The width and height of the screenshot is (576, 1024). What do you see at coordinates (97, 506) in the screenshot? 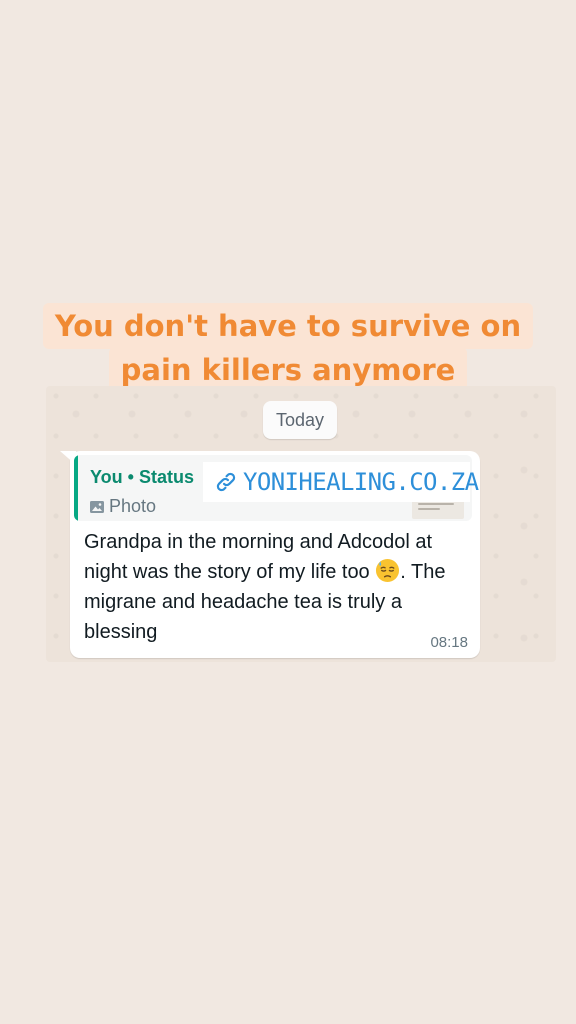
I see `photo-icon` at bounding box center [97, 506].